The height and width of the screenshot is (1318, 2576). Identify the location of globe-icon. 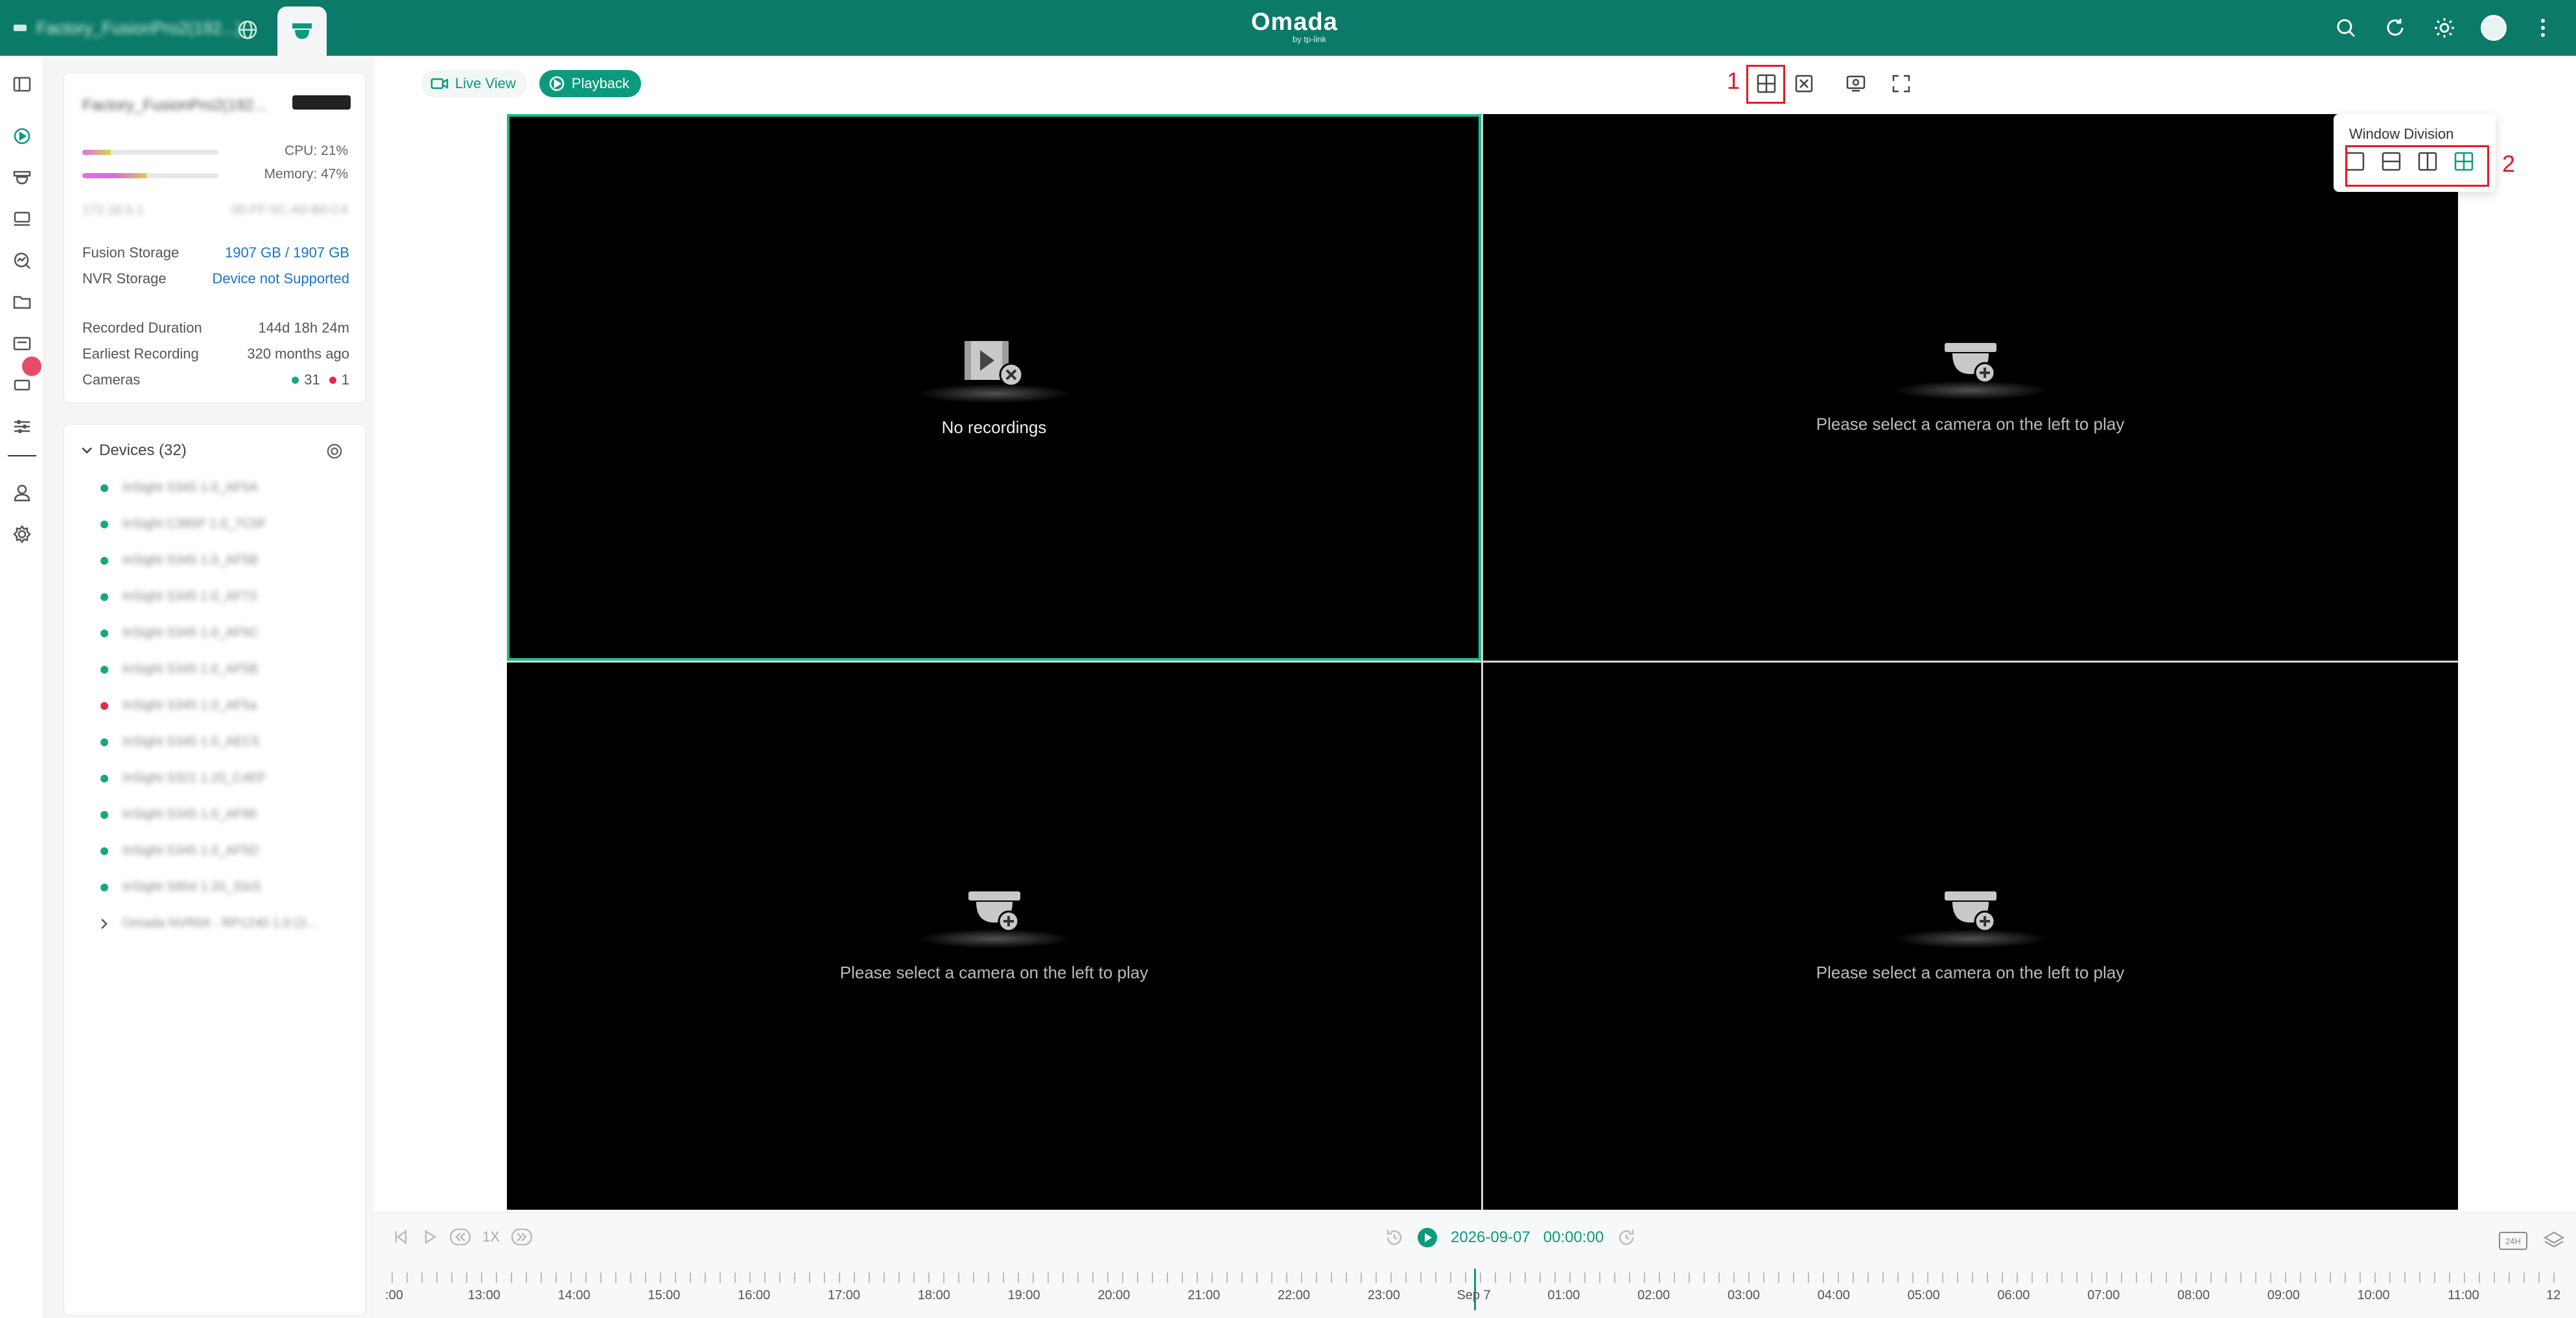
(247, 29).